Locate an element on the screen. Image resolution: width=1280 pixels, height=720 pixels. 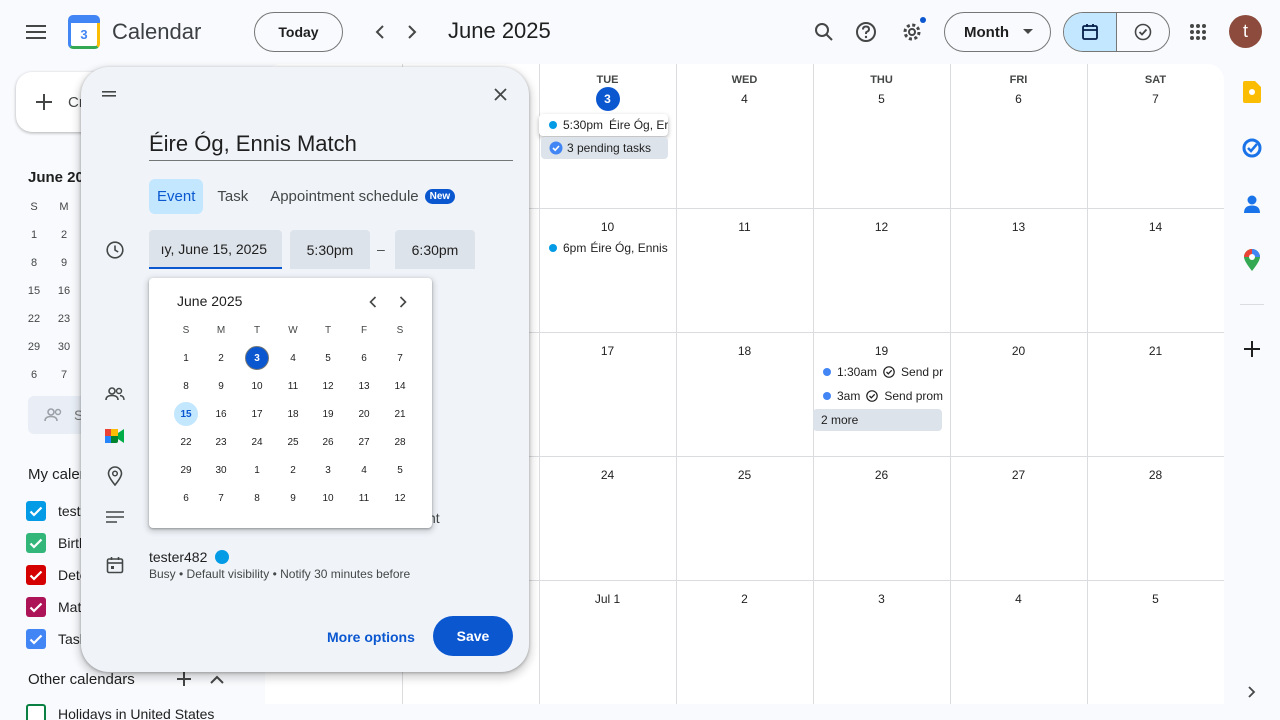
date-picker-next-icon is located at coordinates (403, 302).